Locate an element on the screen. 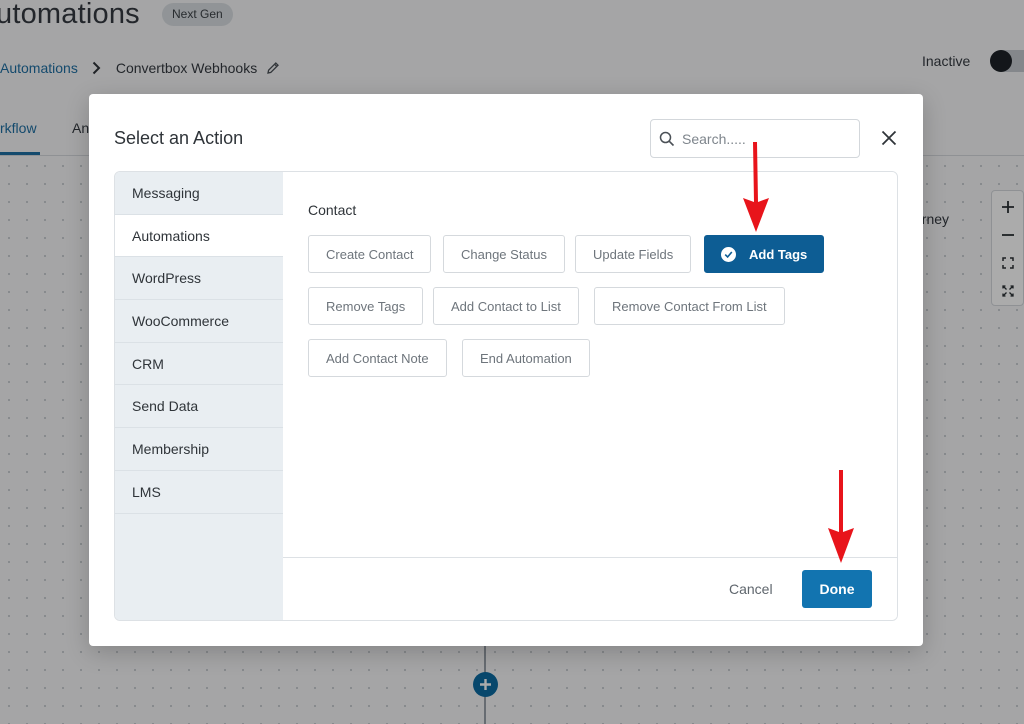  sidebar-item-wordpress: WordPress is located at coordinates (199, 279).